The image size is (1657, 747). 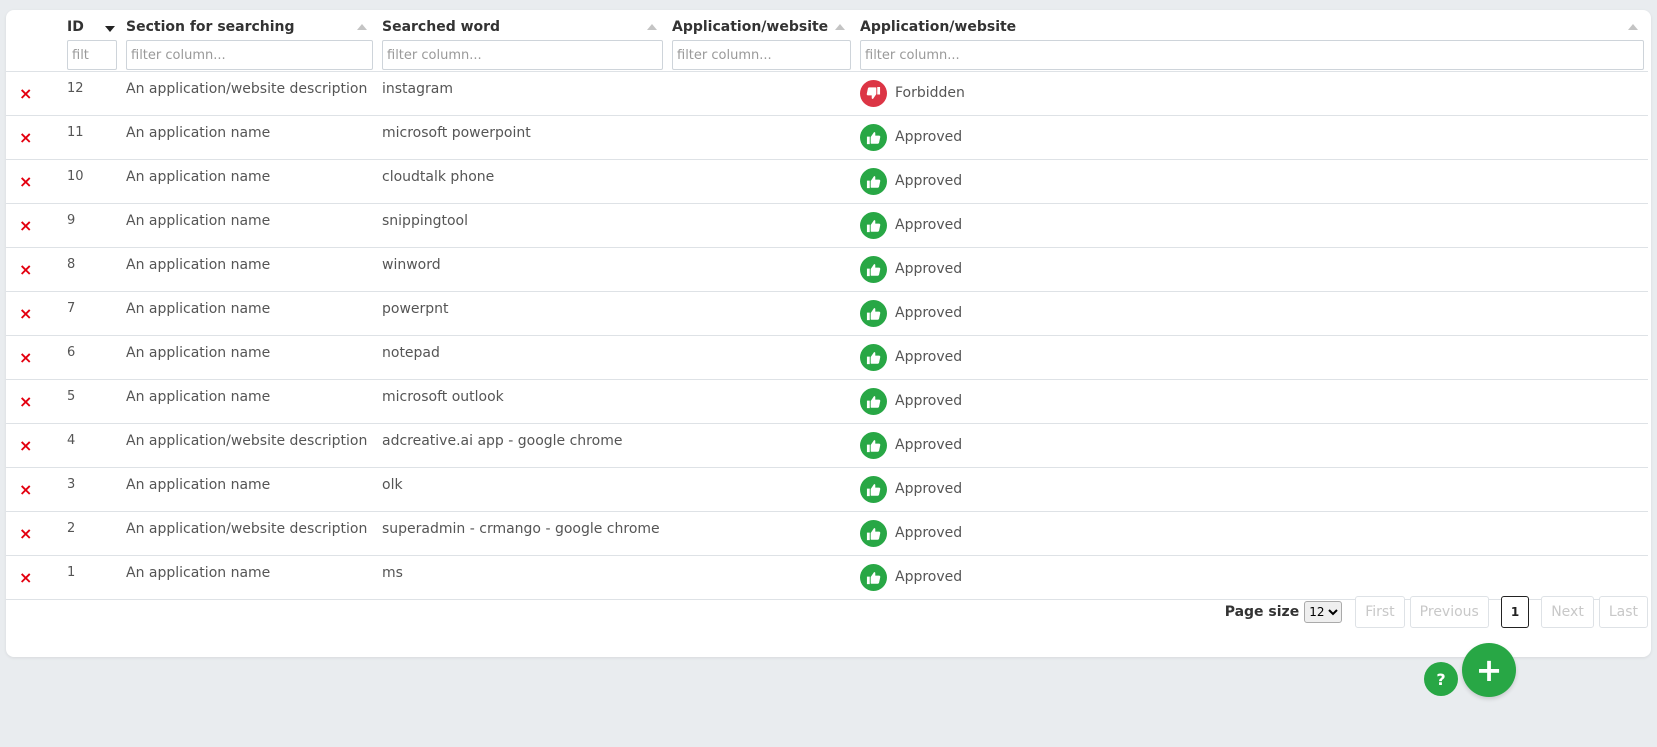 What do you see at coordinates (1567, 612) in the screenshot?
I see `next-page-button: Next` at bounding box center [1567, 612].